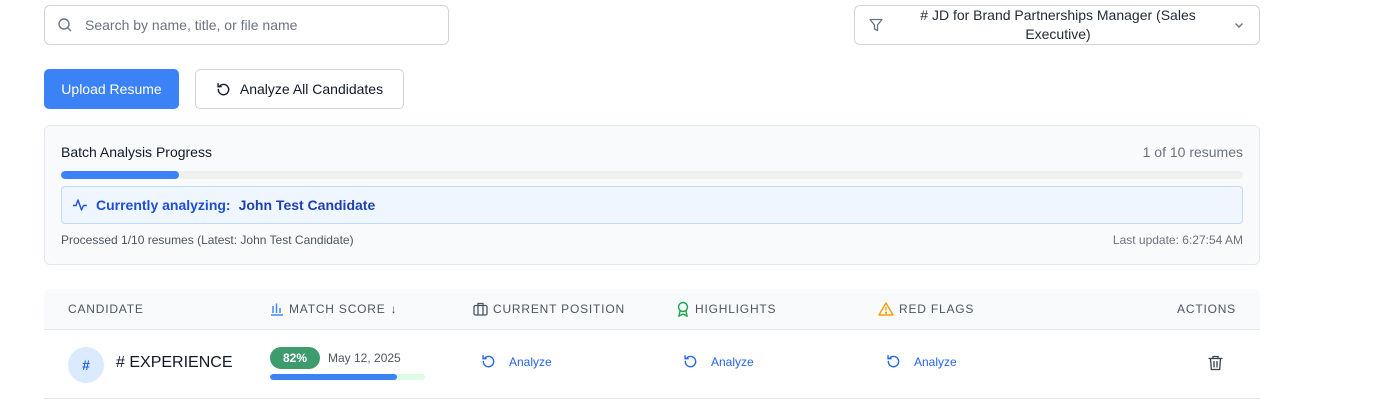 This screenshot has height=405, width=1400. What do you see at coordinates (1215, 363) in the screenshot?
I see `trash-icon` at bounding box center [1215, 363].